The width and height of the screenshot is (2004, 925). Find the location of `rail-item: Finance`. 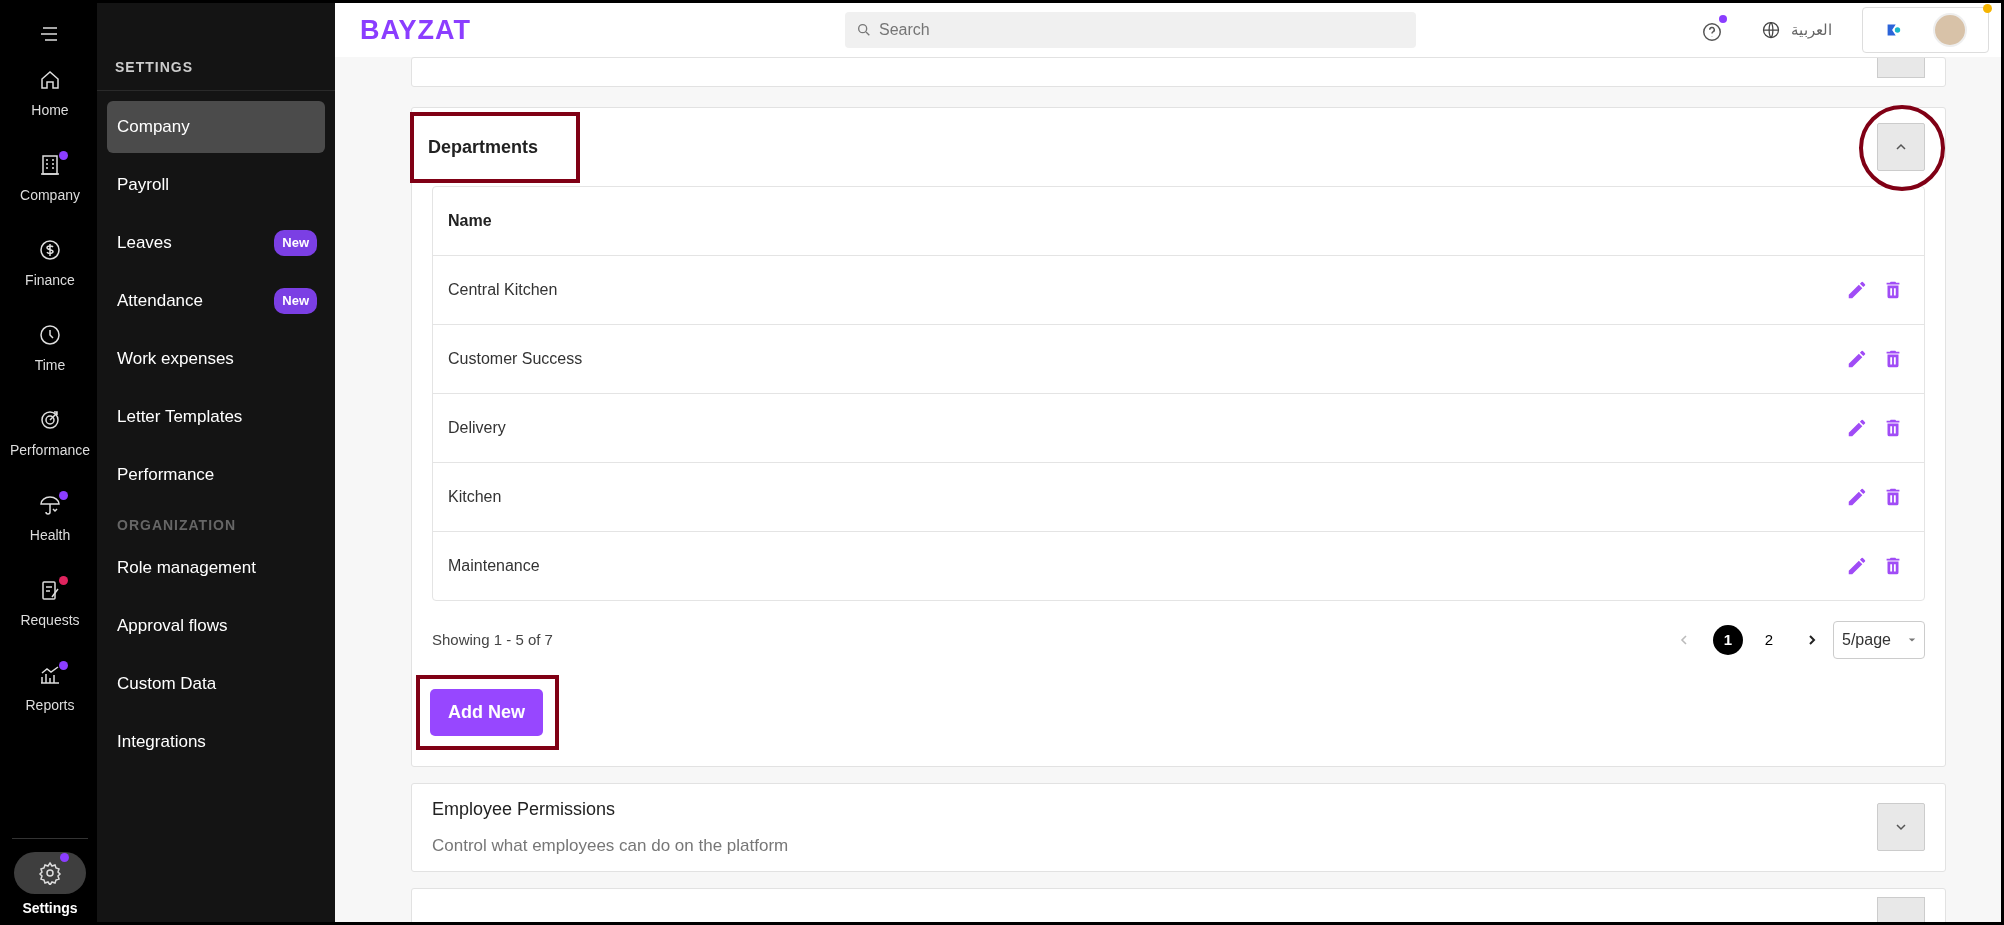

rail-item: Finance is located at coordinates (50, 264).